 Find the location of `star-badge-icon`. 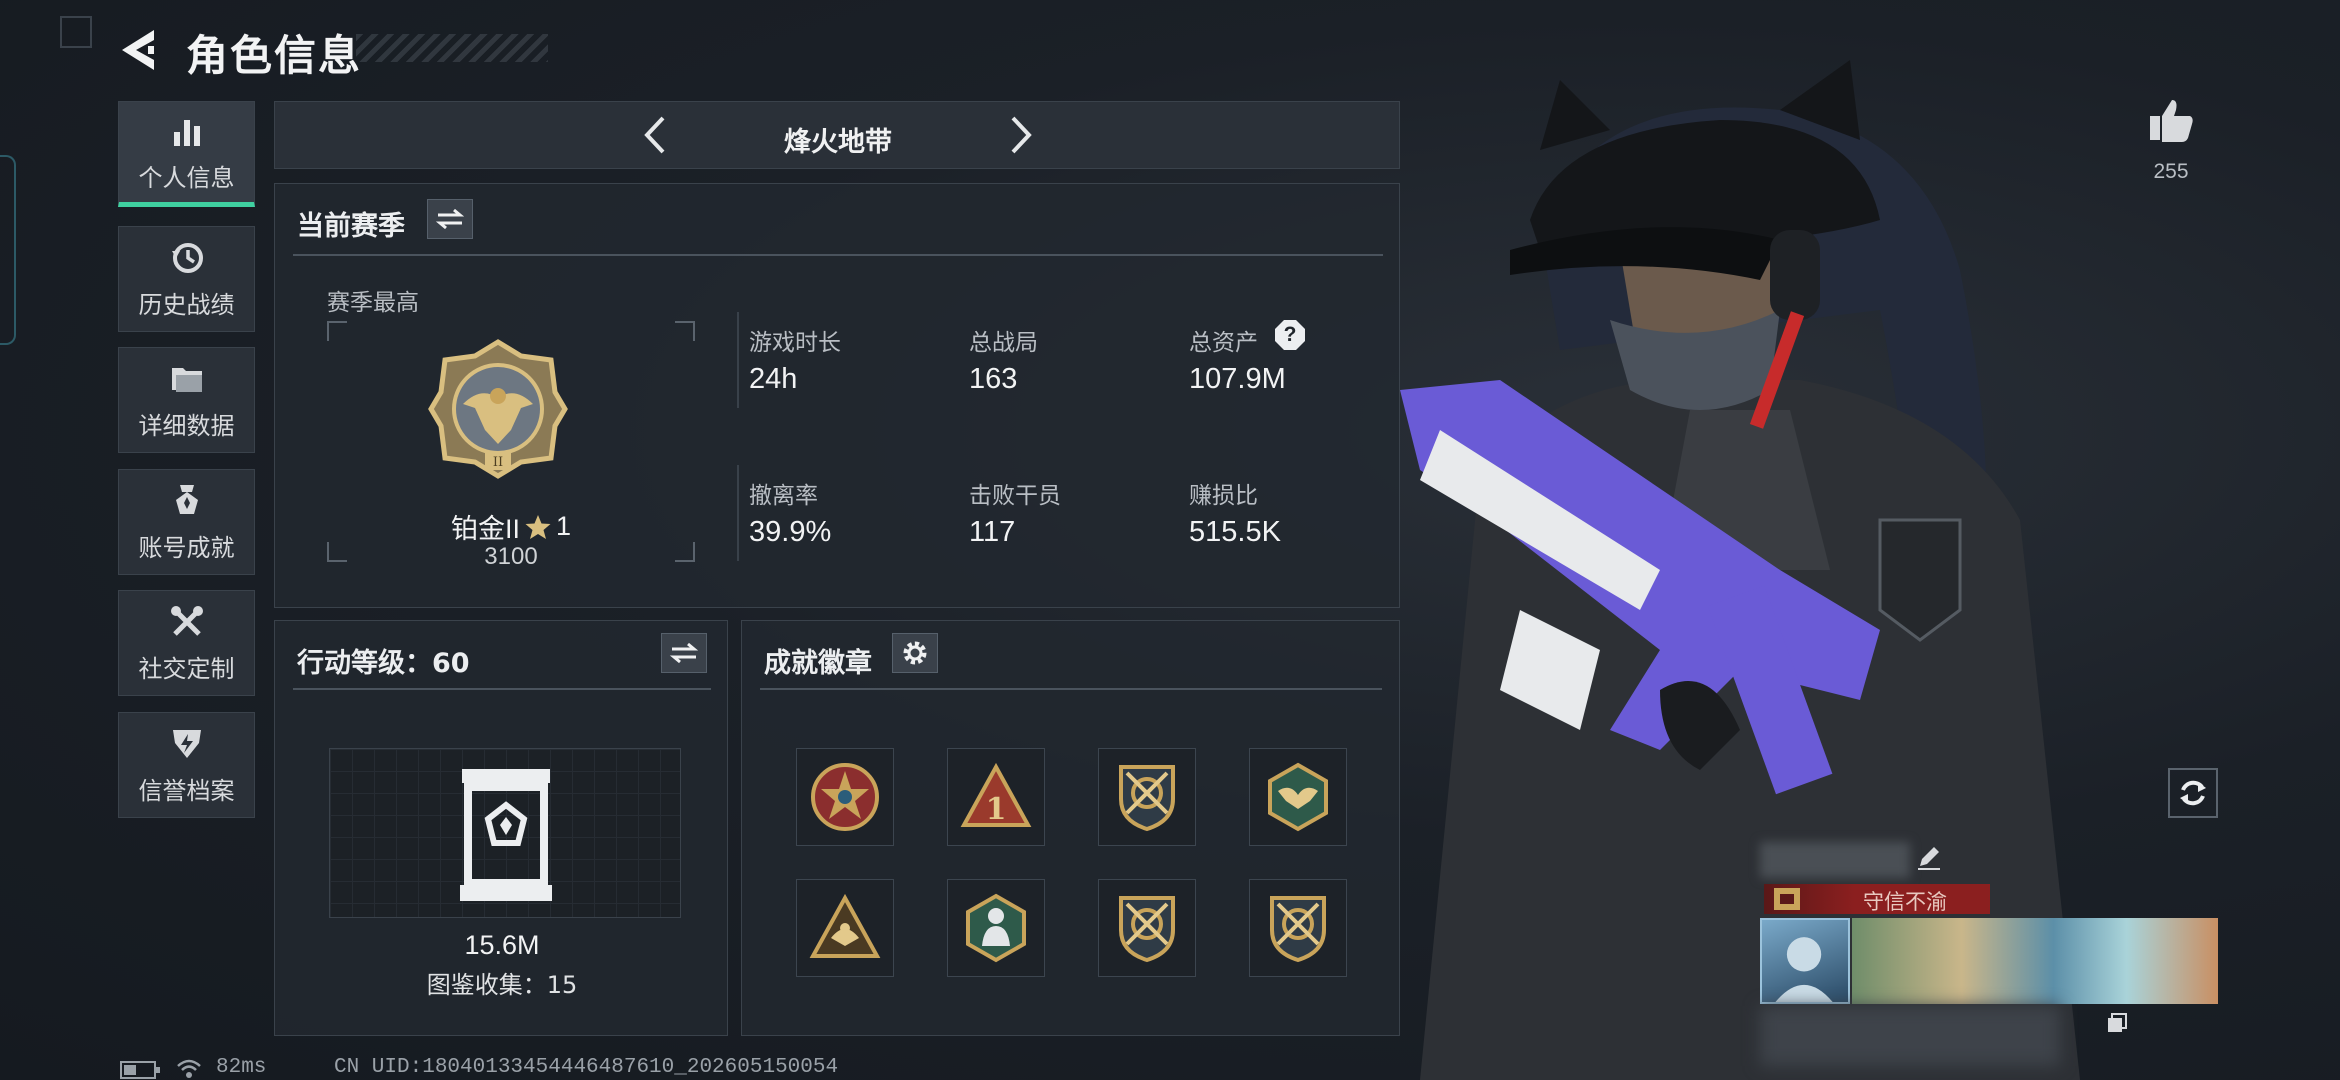

star-badge-icon is located at coordinates (845, 797).